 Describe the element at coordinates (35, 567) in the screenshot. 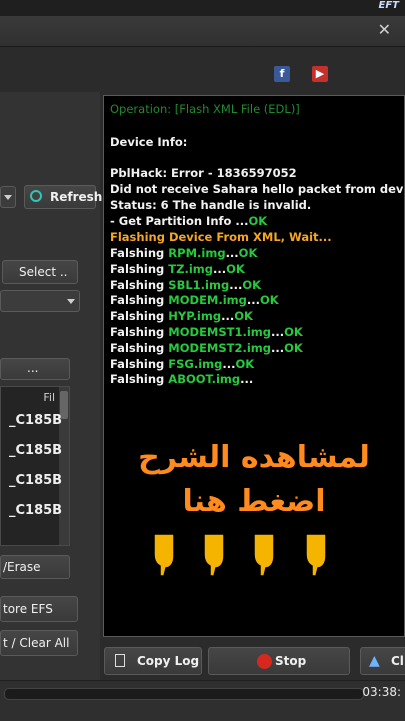

I see `erase-button: /Erase` at that location.